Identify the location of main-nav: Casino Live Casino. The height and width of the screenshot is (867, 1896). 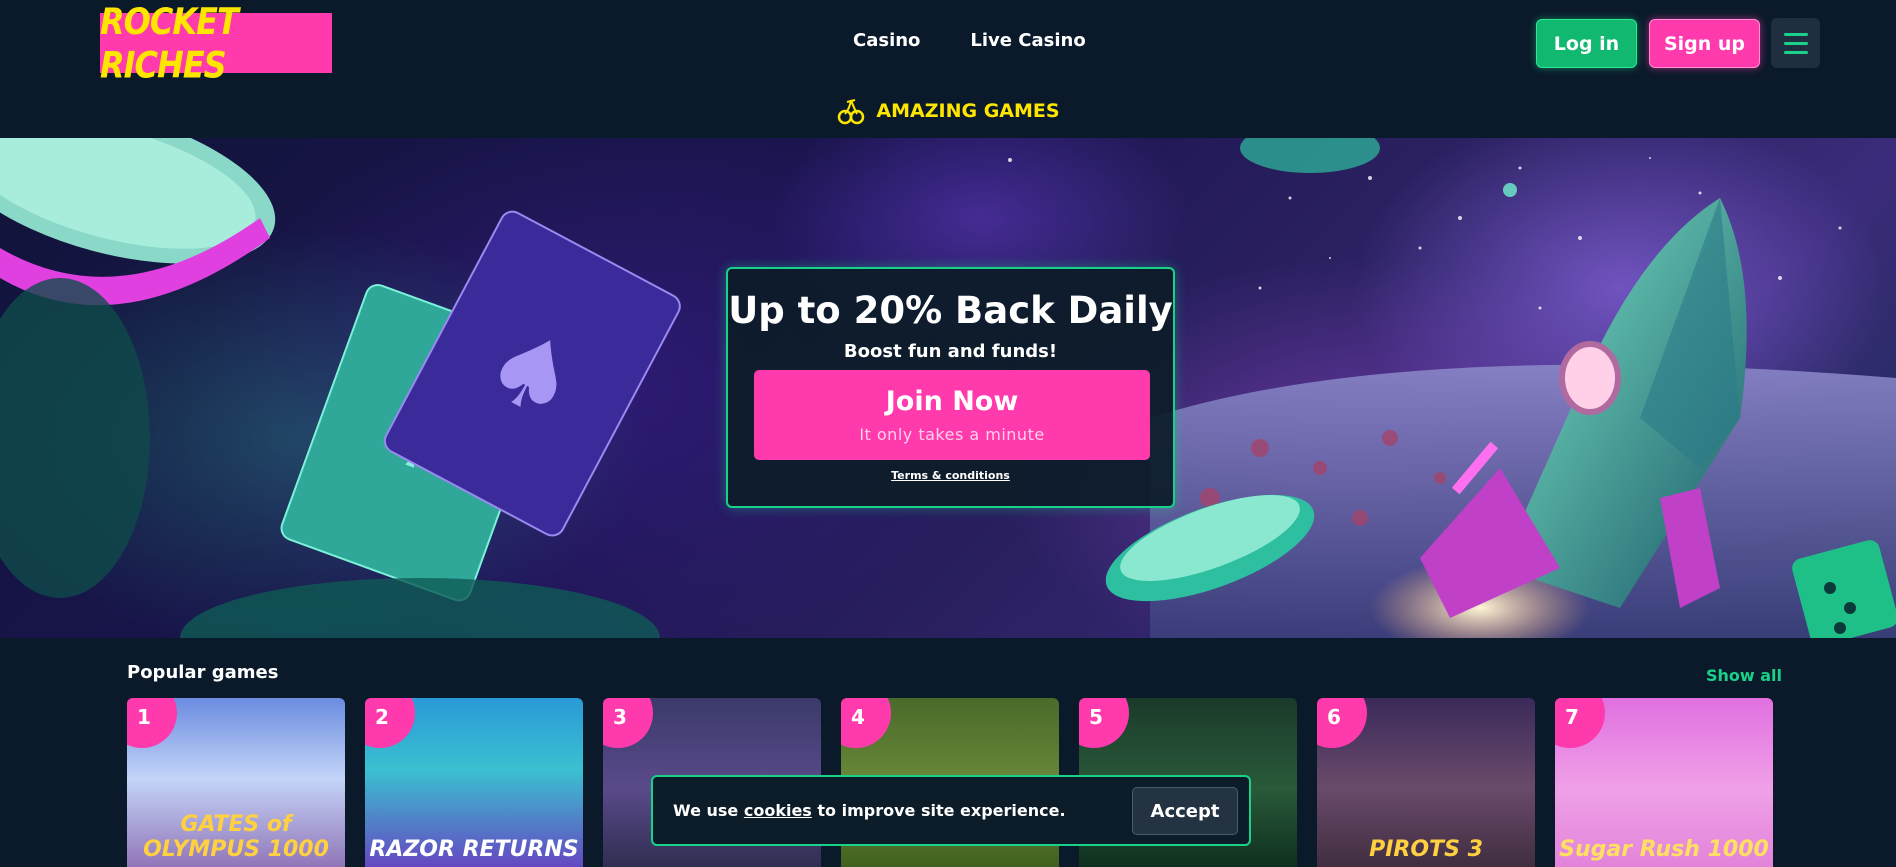
(969, 40).